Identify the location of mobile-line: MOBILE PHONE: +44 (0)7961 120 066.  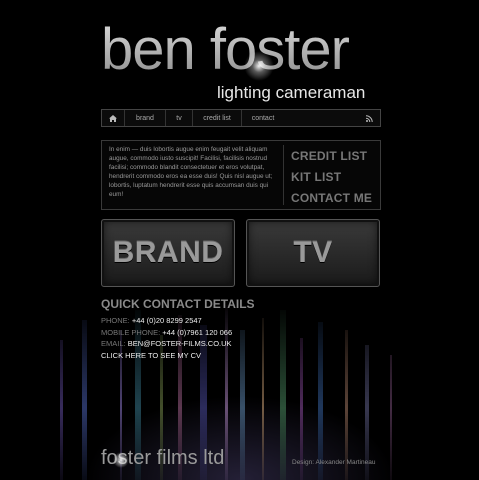
(178, 333).